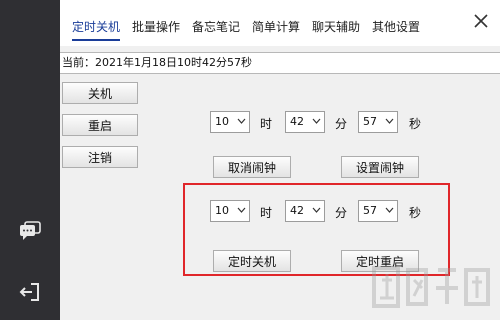 This screenshot has width=500, height=320. What do you see at coordinates (30, 292) in the screenshot?
I see `logout-icon` at bounding box center [30, 292].